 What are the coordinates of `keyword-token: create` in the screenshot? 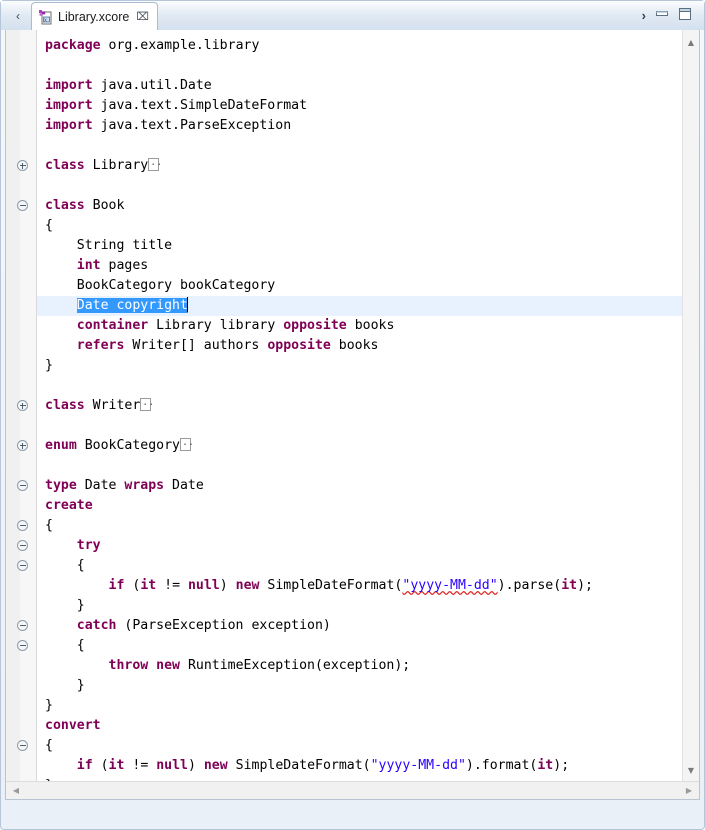 It's located at (69, 505).